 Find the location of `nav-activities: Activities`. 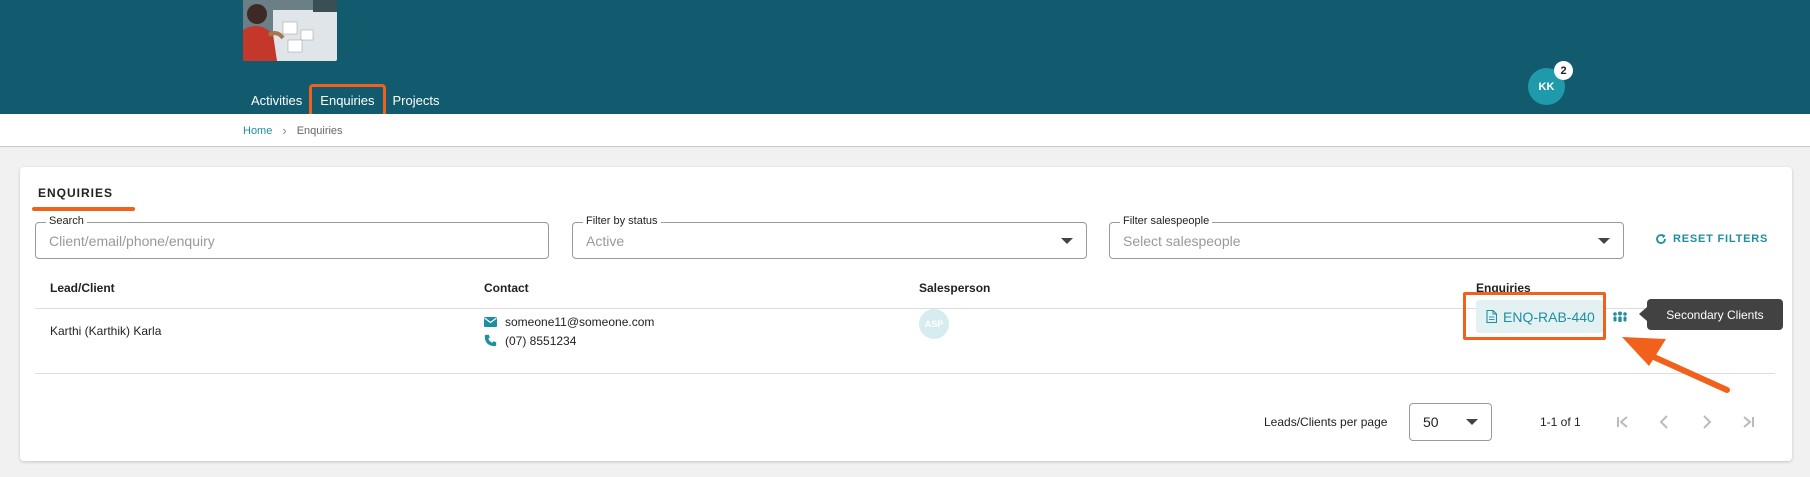

nav-activities: Activities is located at coordinates (276, 100).